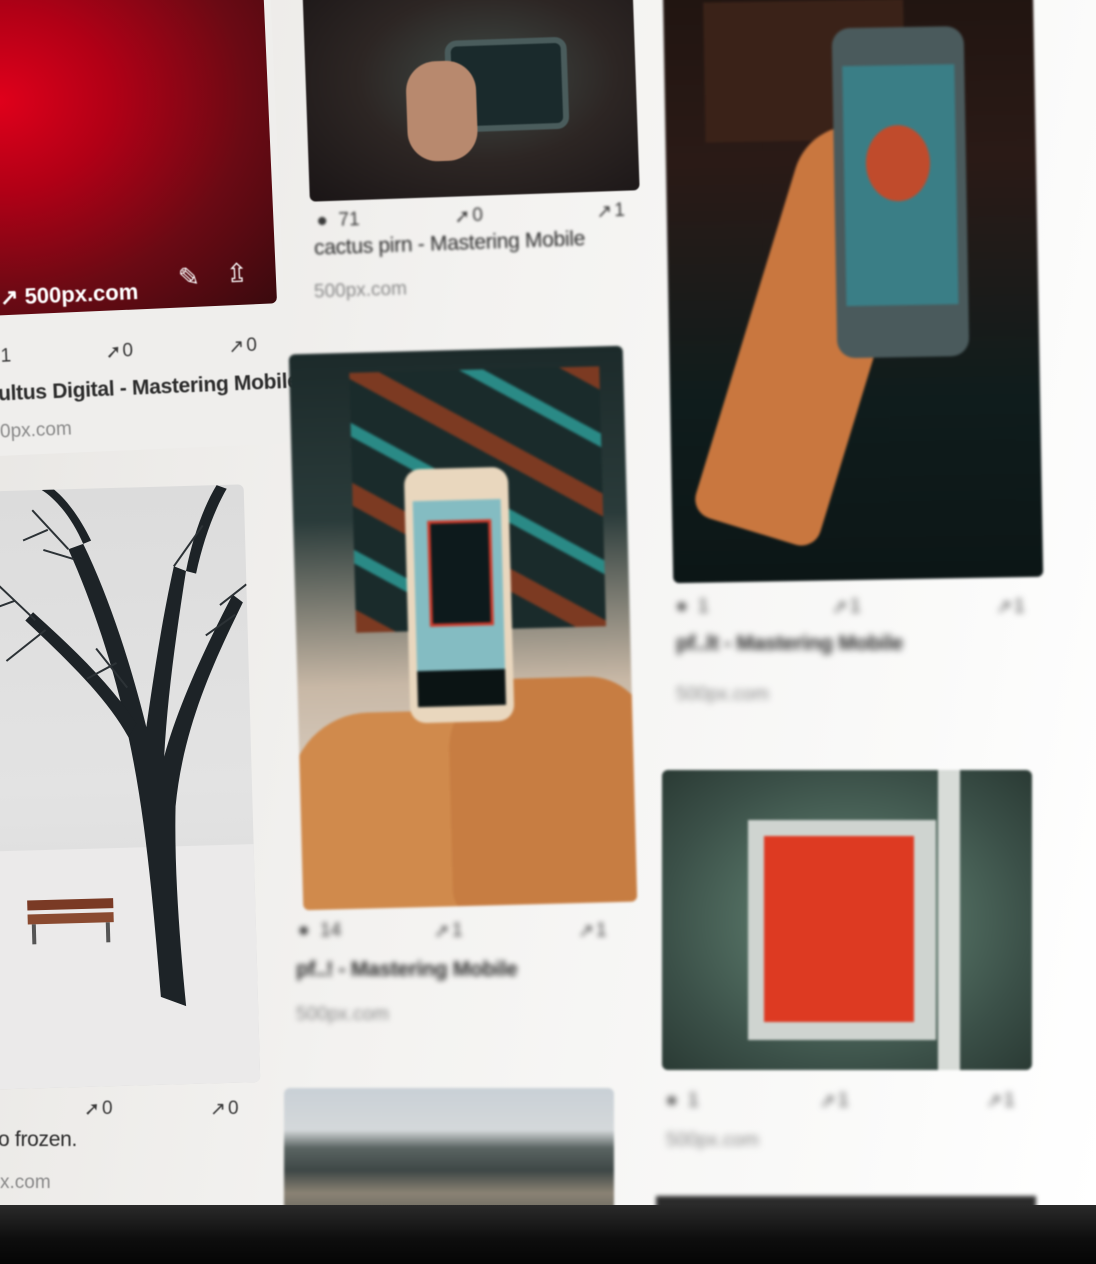 This screenshot has width=1096, height=1264. Describe the element at coordinates (449, 1151) in the screenshot. I see `pin-image-city` at that location.